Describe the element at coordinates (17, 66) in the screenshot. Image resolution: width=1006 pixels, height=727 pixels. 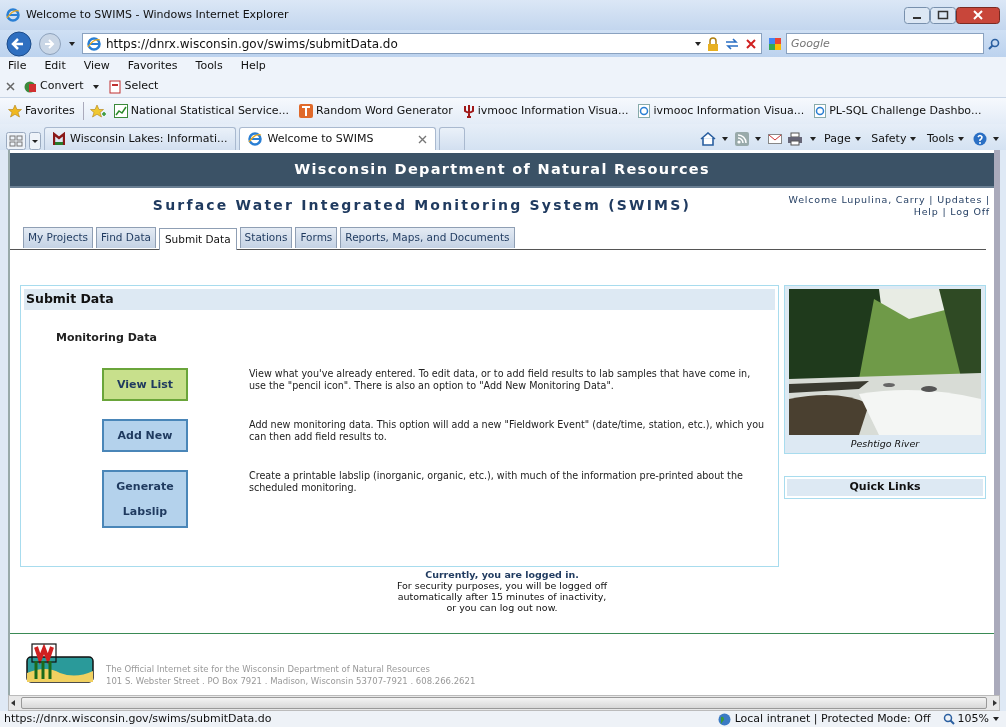
I see `menu-item: File` at that location.